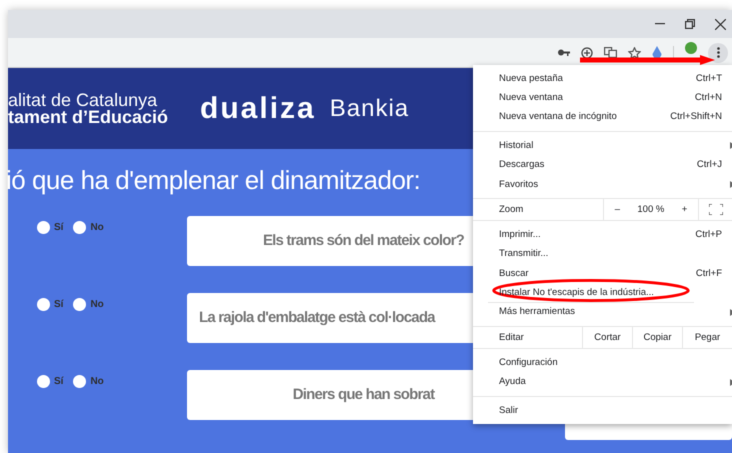  I want to click on menu-item: Nueva ventana de incógnito Ctrl+Shift+N, so click(602, 118).